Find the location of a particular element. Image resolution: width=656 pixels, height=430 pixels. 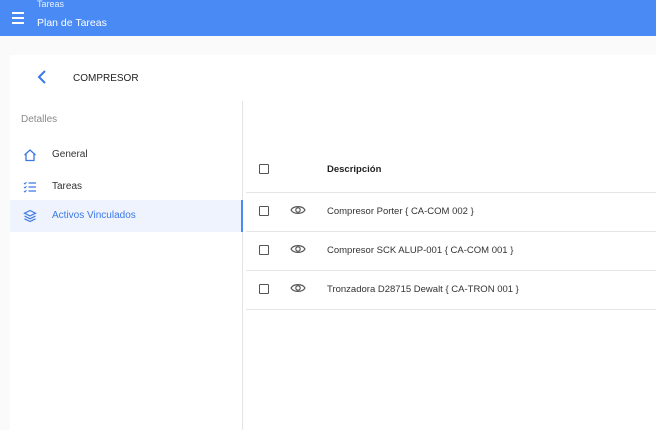

select-all-checkbox is located at coordinates (264, 169).